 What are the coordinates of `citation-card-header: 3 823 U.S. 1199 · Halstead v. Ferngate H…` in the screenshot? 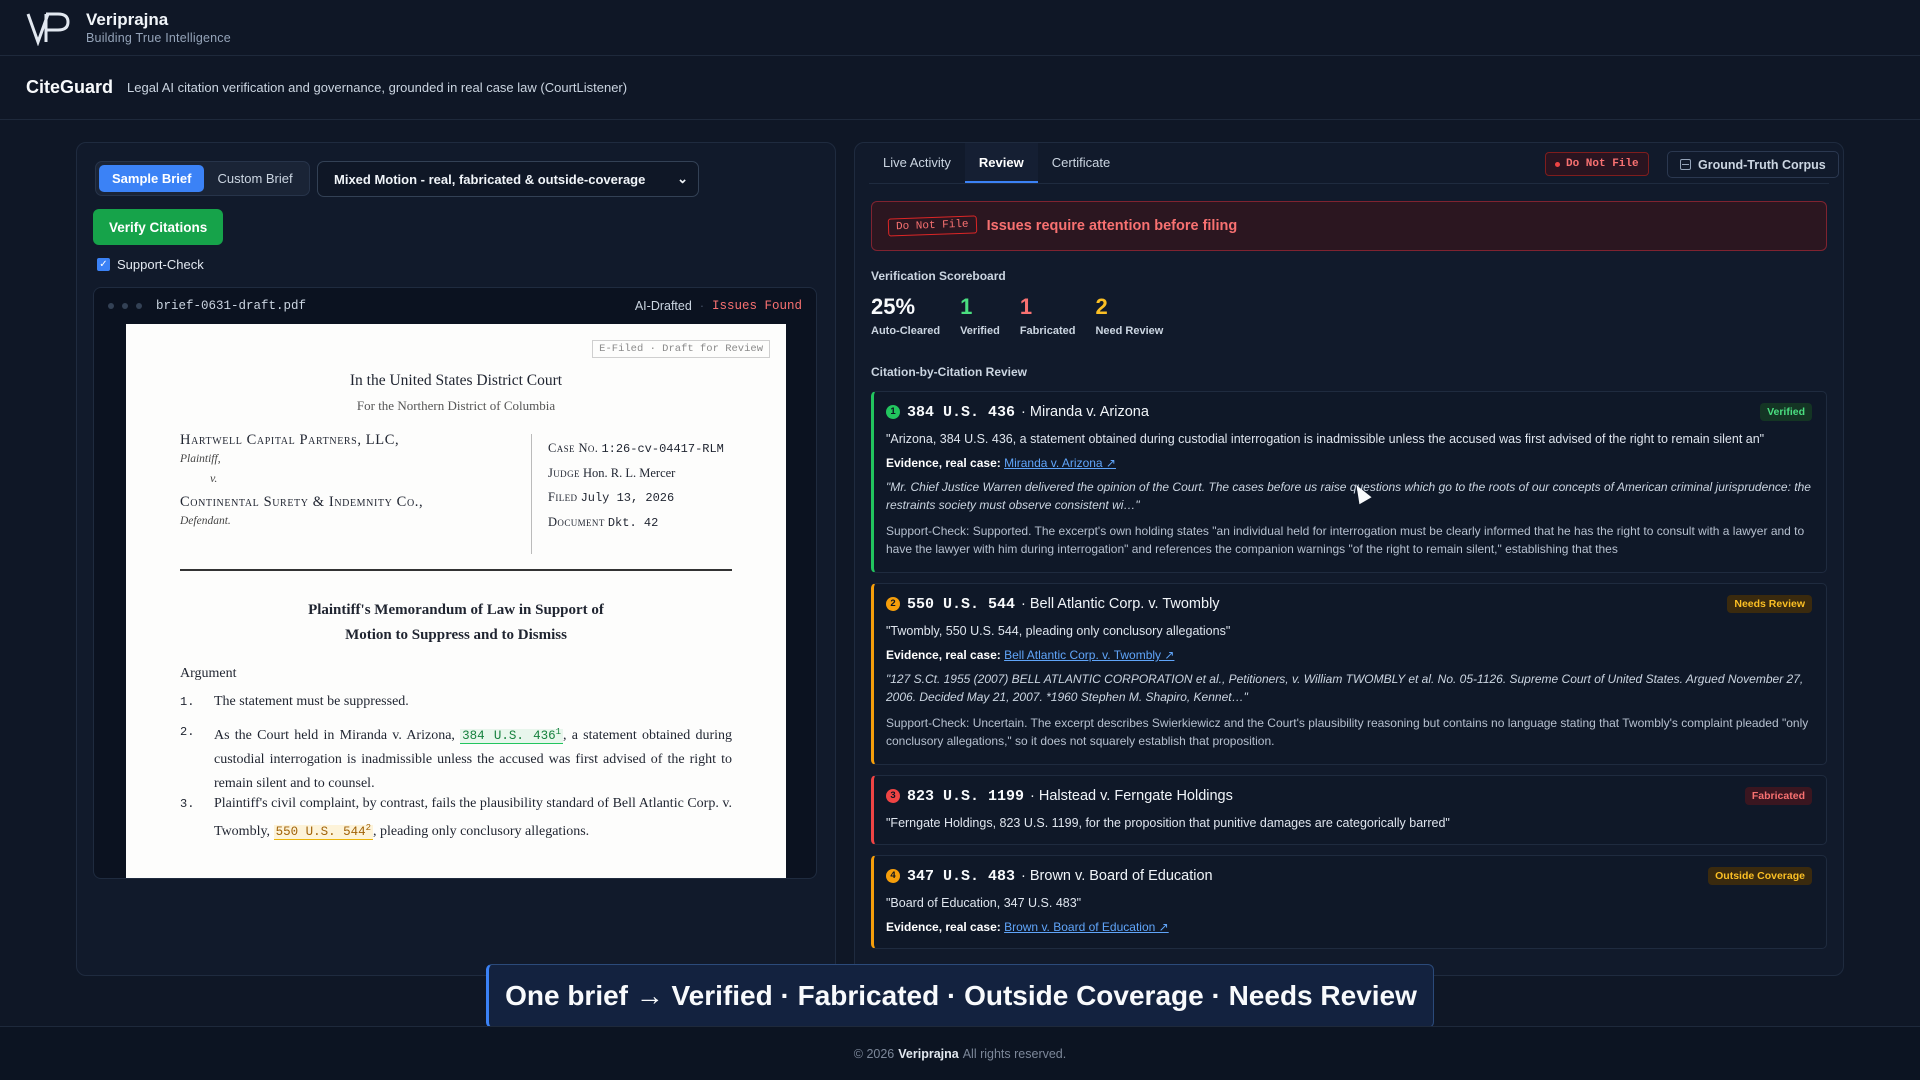 It's located at (1349, 796).